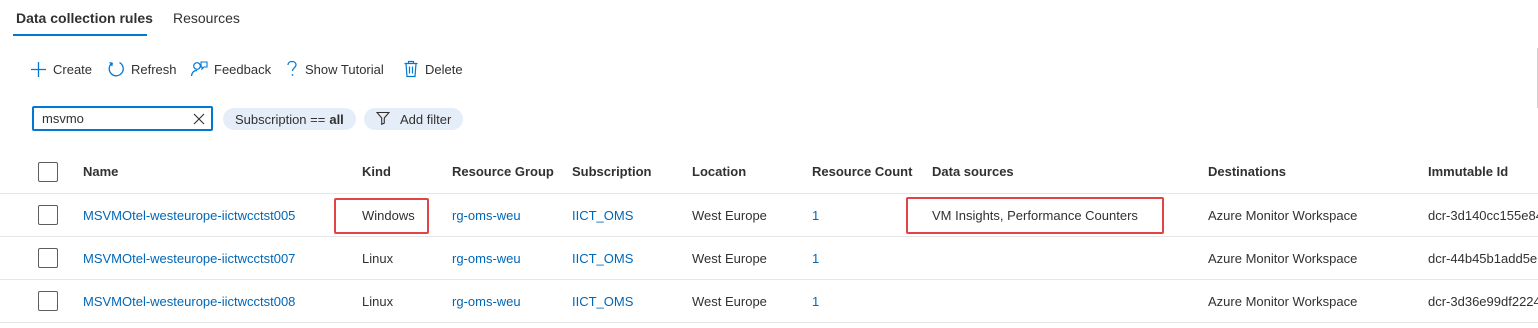 The image size is (1538, 328). Describe the element at coordinates (218, 171) in the screenshot. I see `column-header-name: Name` at that location.